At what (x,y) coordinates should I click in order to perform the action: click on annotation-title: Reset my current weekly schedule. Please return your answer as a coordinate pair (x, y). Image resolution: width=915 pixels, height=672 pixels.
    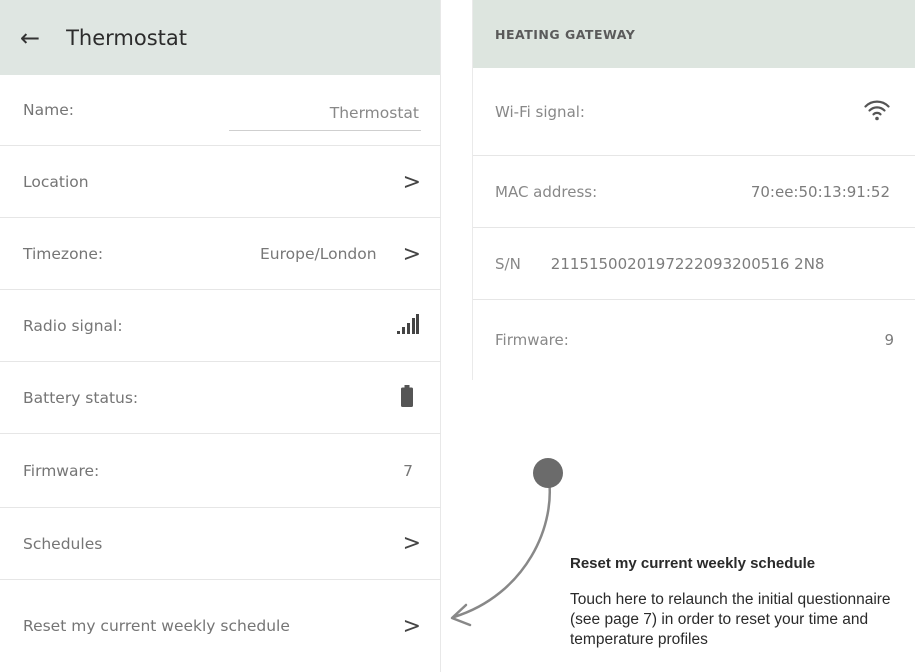
    Looking at the image, I should click on (693, 563).